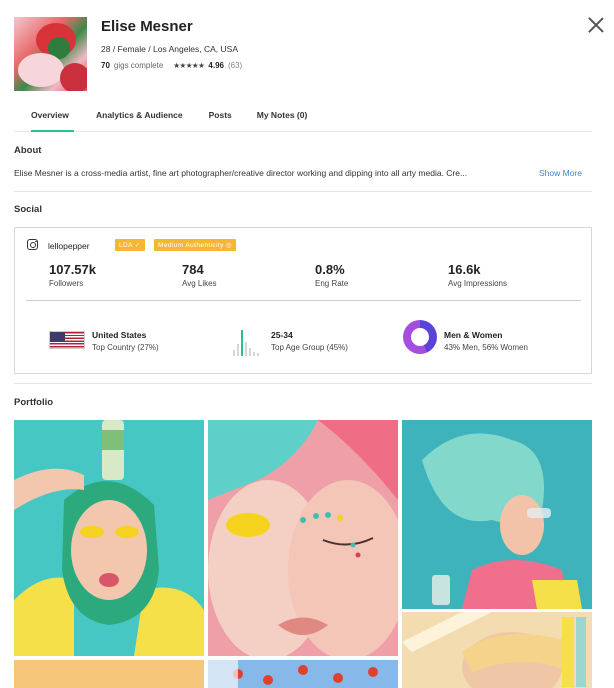 Image resolution: width=614 pixels, height=688 pixels. I want to click on about-title: About, so click(28, 150).